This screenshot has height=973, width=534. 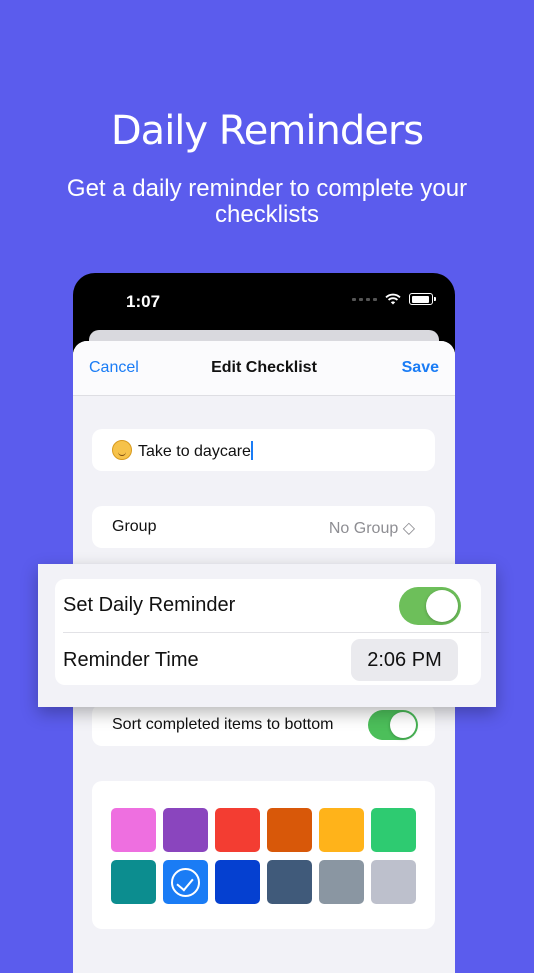 What do you see at coordinates (134, 526) in the screenshot?
I see `group-label: Group` at bounding box center [134, 526].